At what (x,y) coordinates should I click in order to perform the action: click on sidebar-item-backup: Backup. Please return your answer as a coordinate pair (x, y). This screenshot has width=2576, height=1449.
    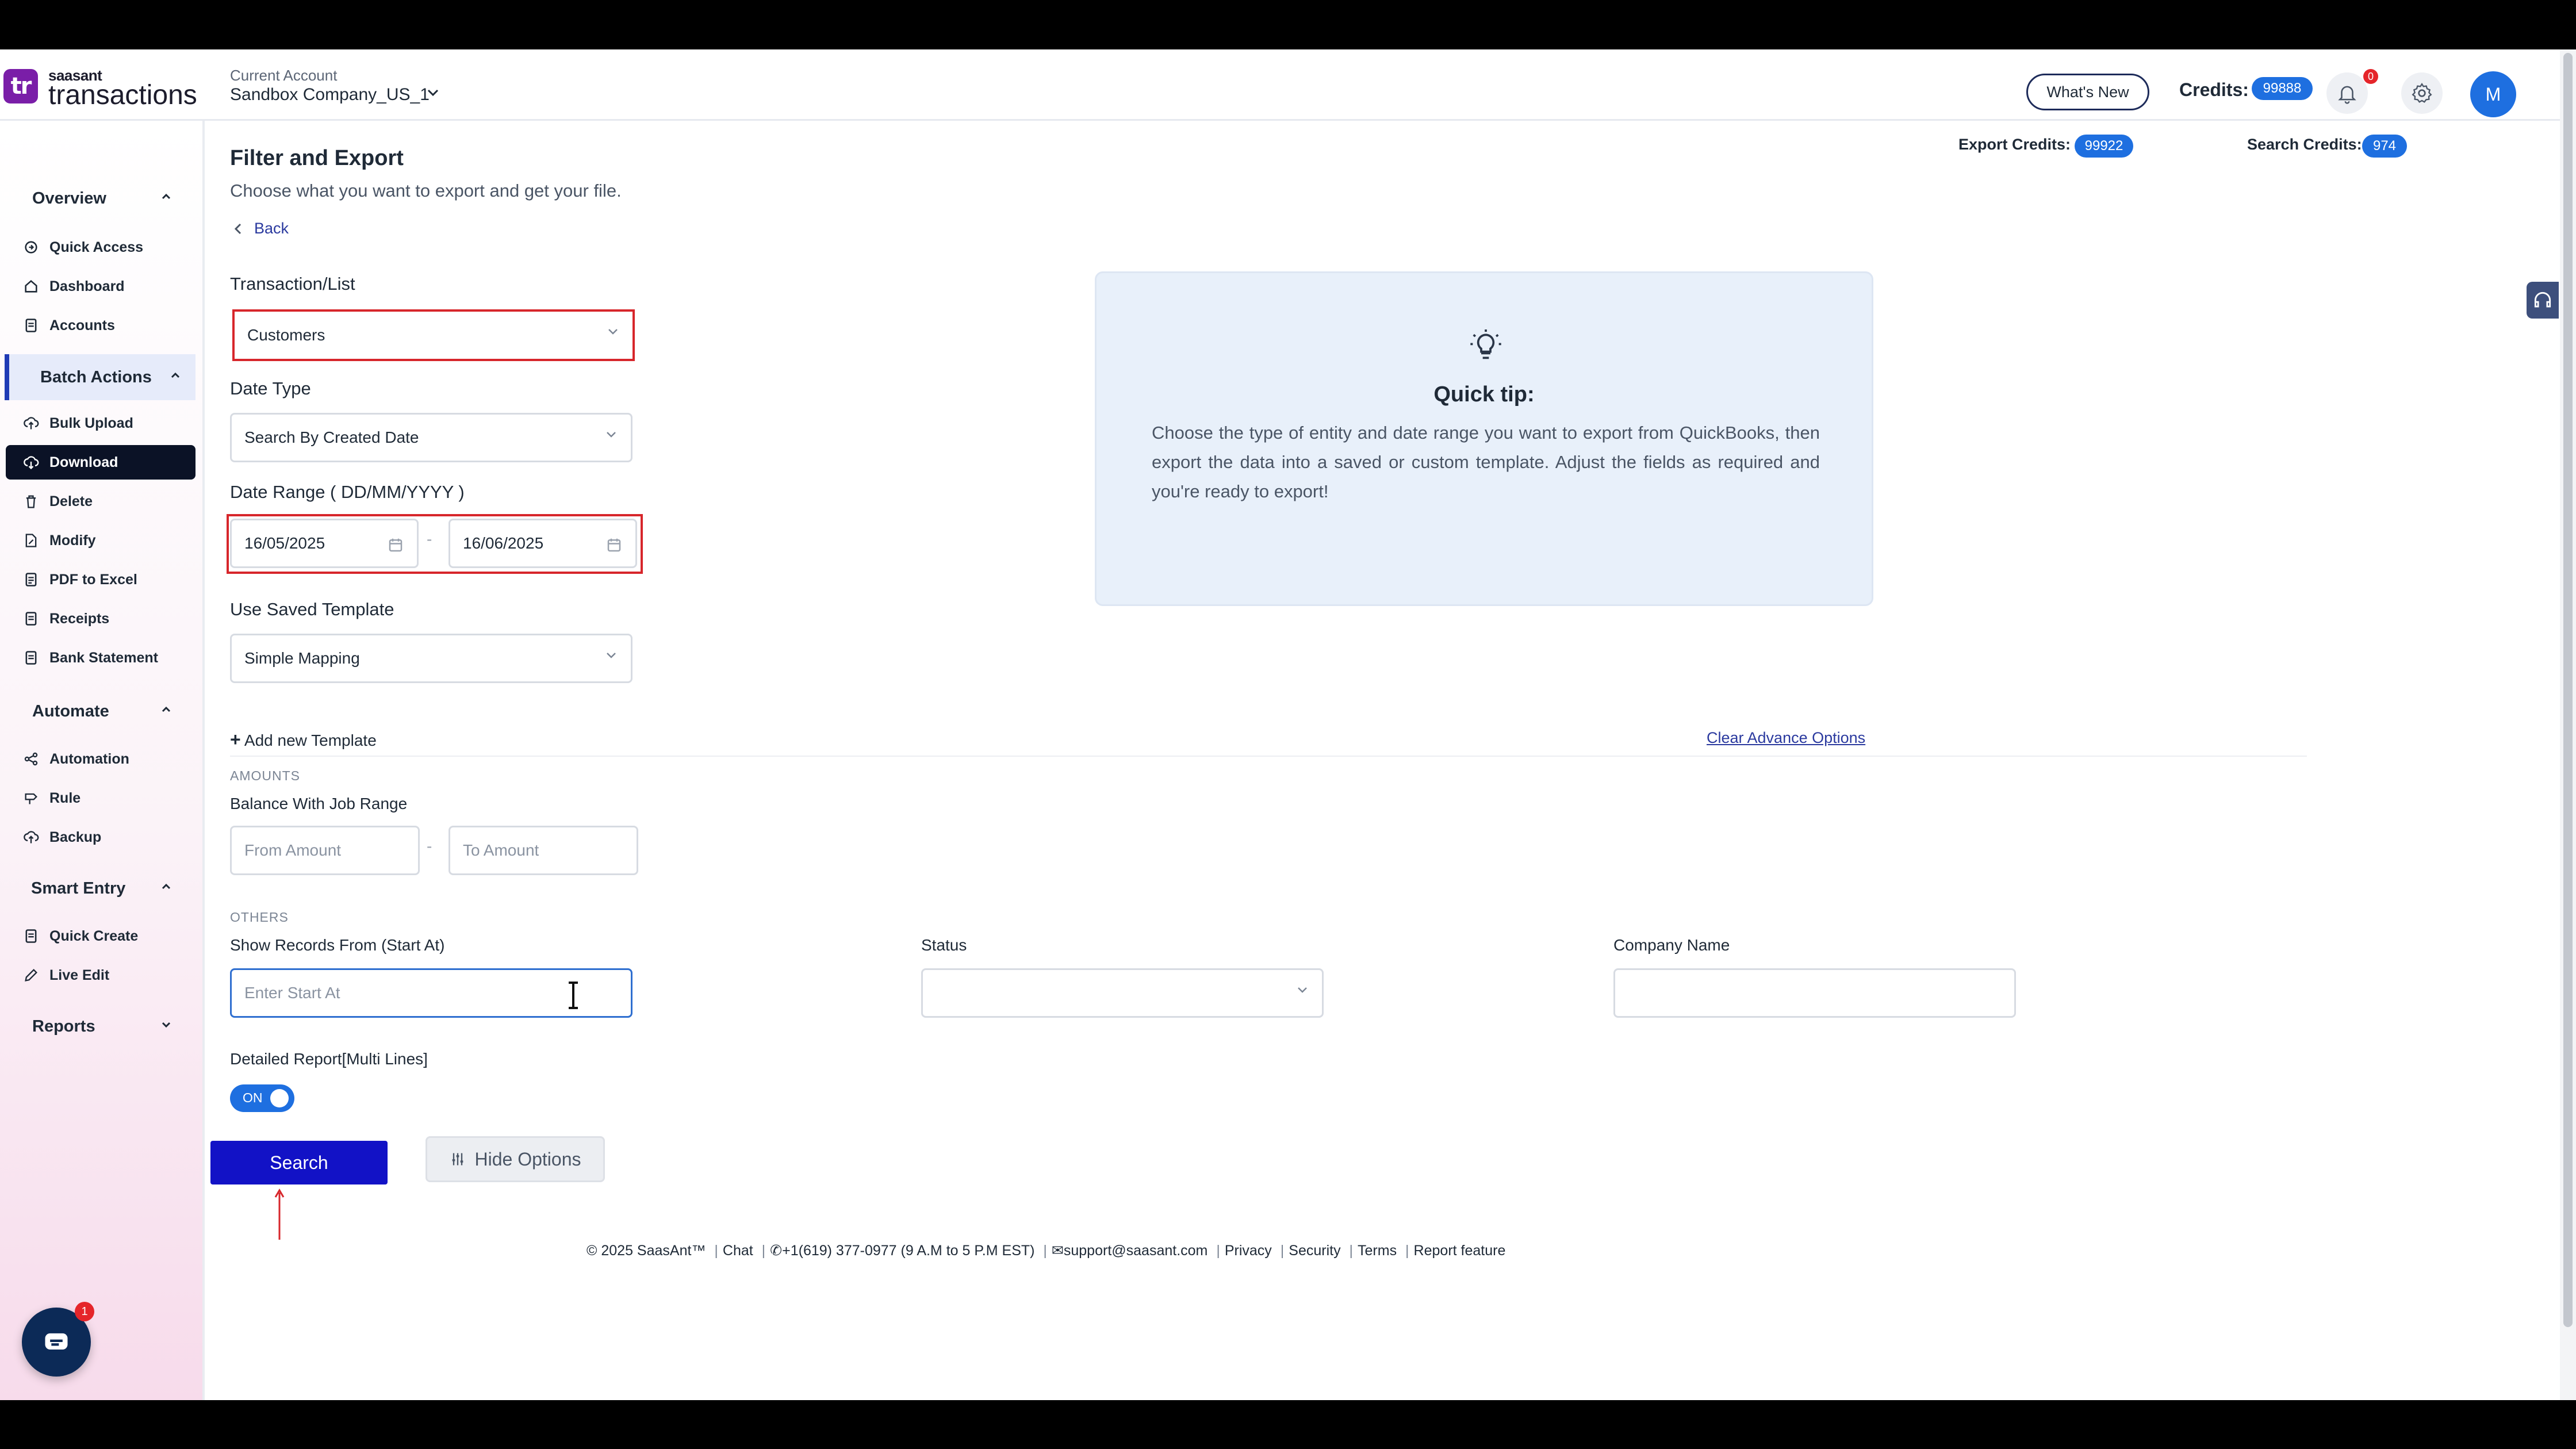
    Looking at the image, I should click on (100, 837).